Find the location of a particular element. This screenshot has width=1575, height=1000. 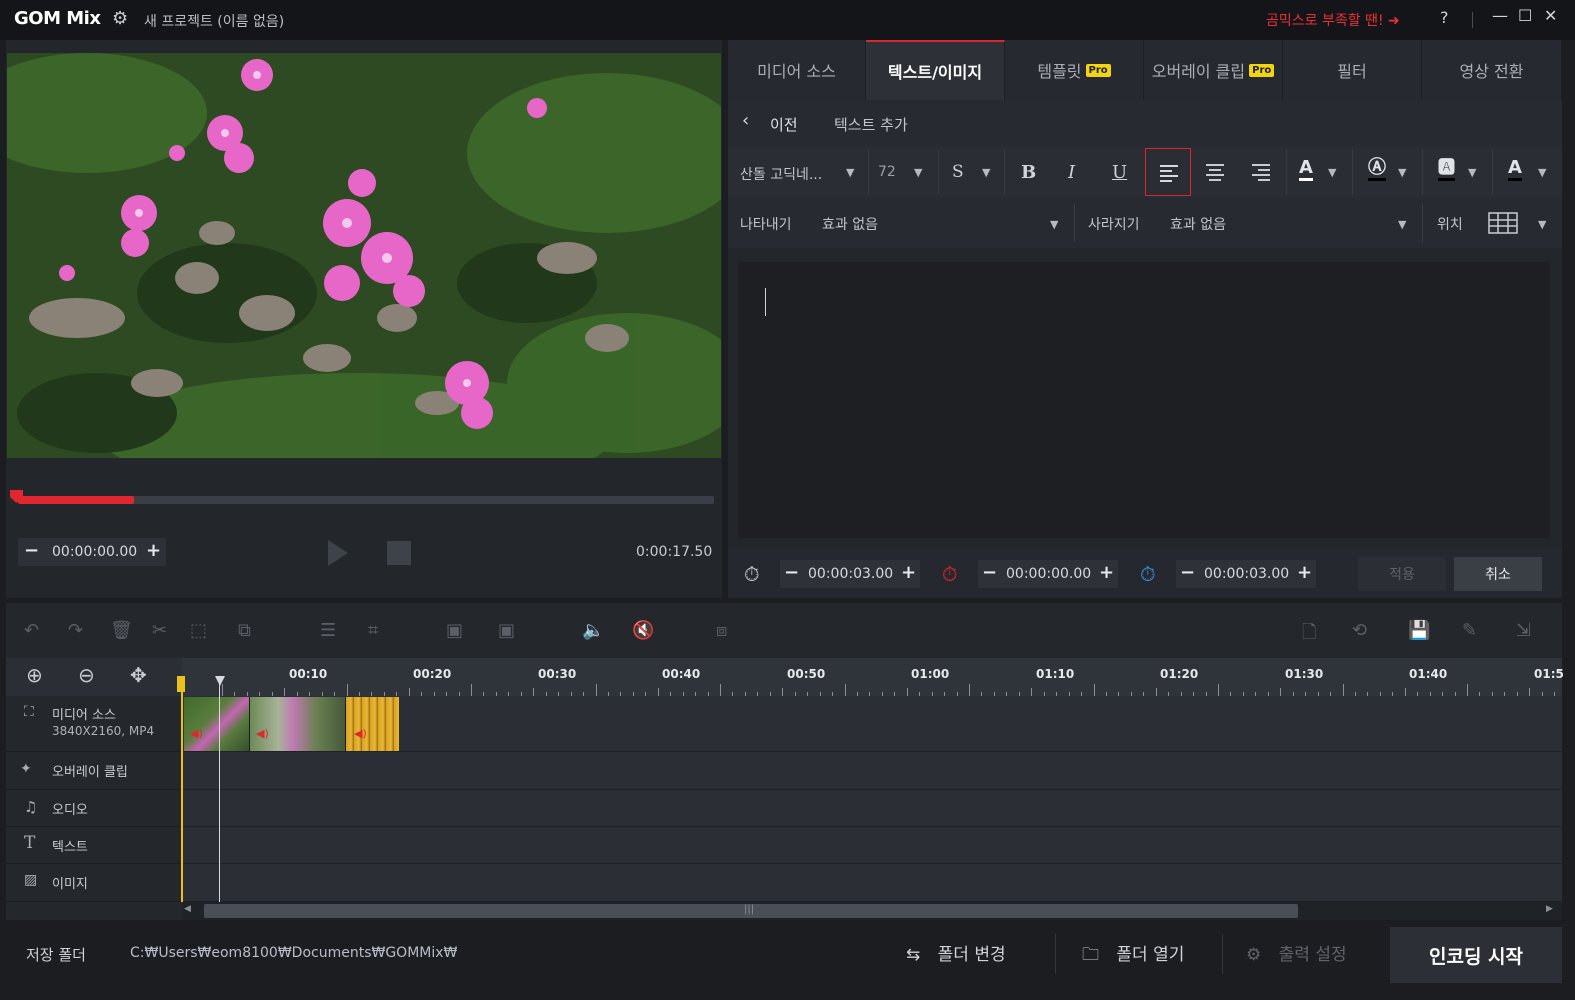

bold-button: B is located at coordinates (1028, 172).